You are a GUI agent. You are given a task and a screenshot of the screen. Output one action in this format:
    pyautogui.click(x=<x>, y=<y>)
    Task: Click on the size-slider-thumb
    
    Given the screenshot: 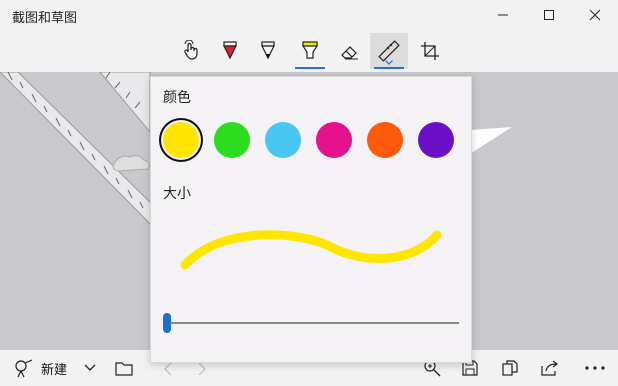 What is the action you would take?
    pyautogui.click(x=167, y=323)
    